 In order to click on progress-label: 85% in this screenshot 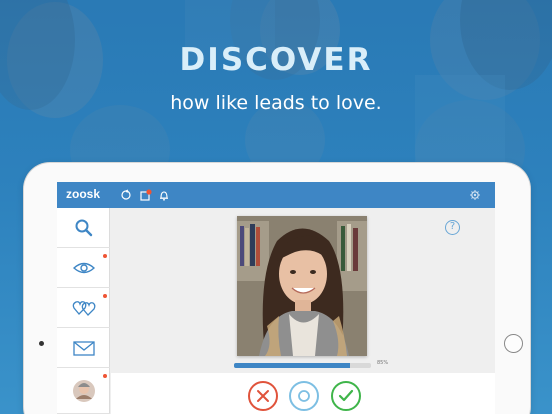, I will do `click(383, 363)`.